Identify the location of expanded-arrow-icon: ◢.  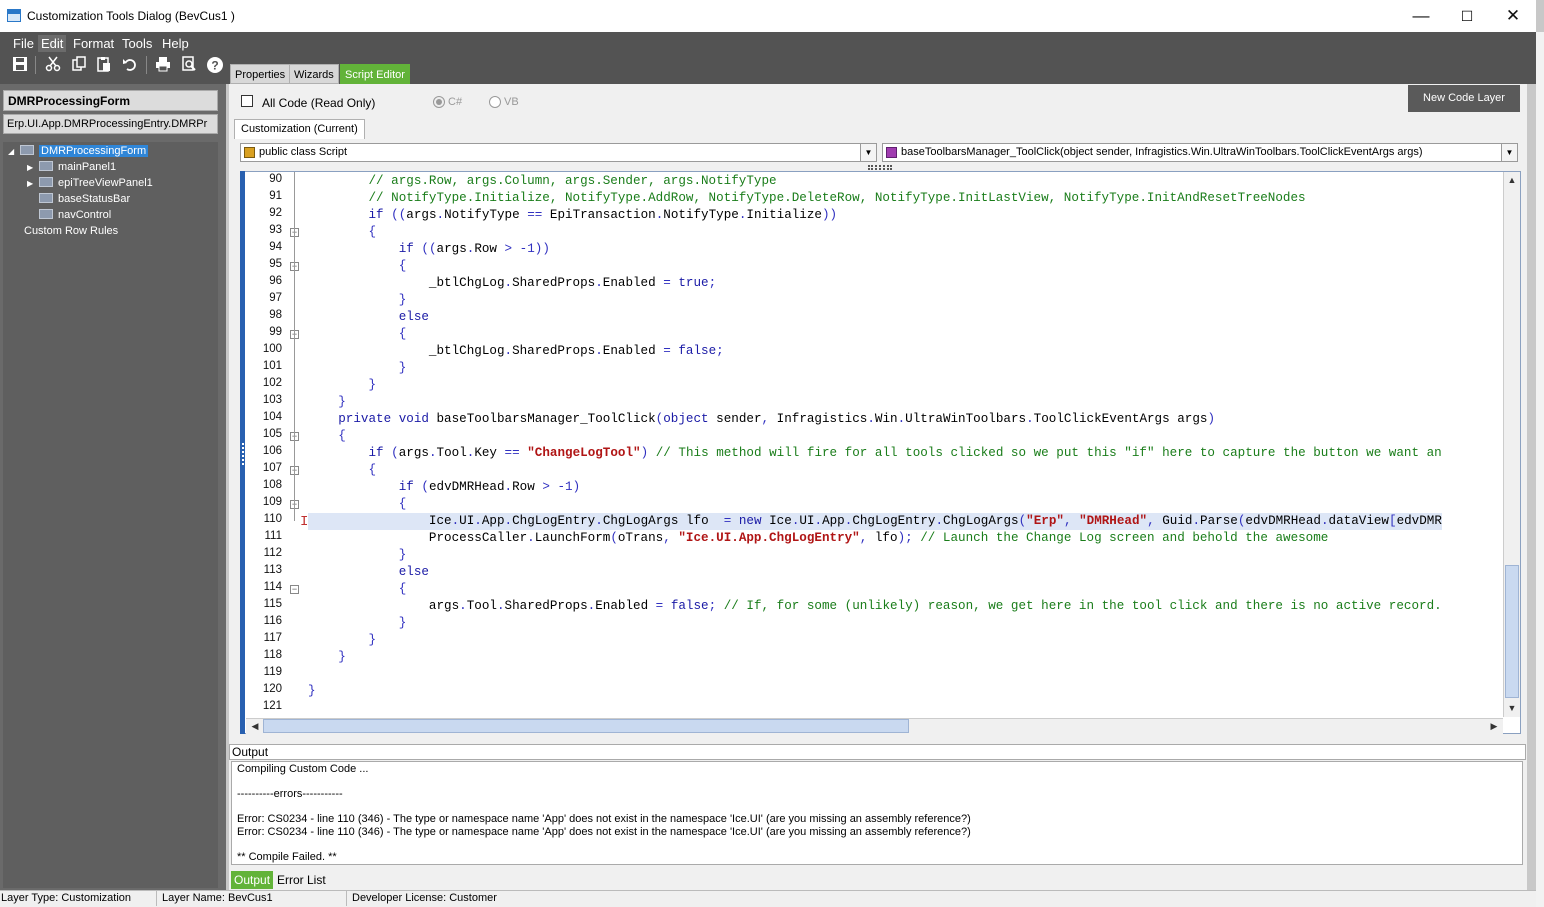
(14, 152).